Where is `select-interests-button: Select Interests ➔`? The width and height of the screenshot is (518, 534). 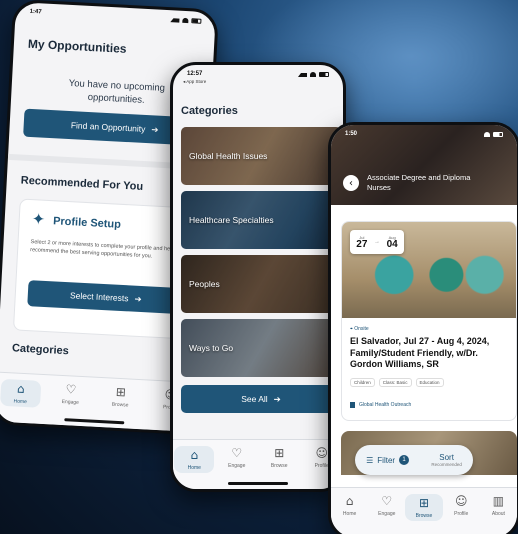
select-interests-button: Select Interests ➔ is located at coordinates (106, 297).